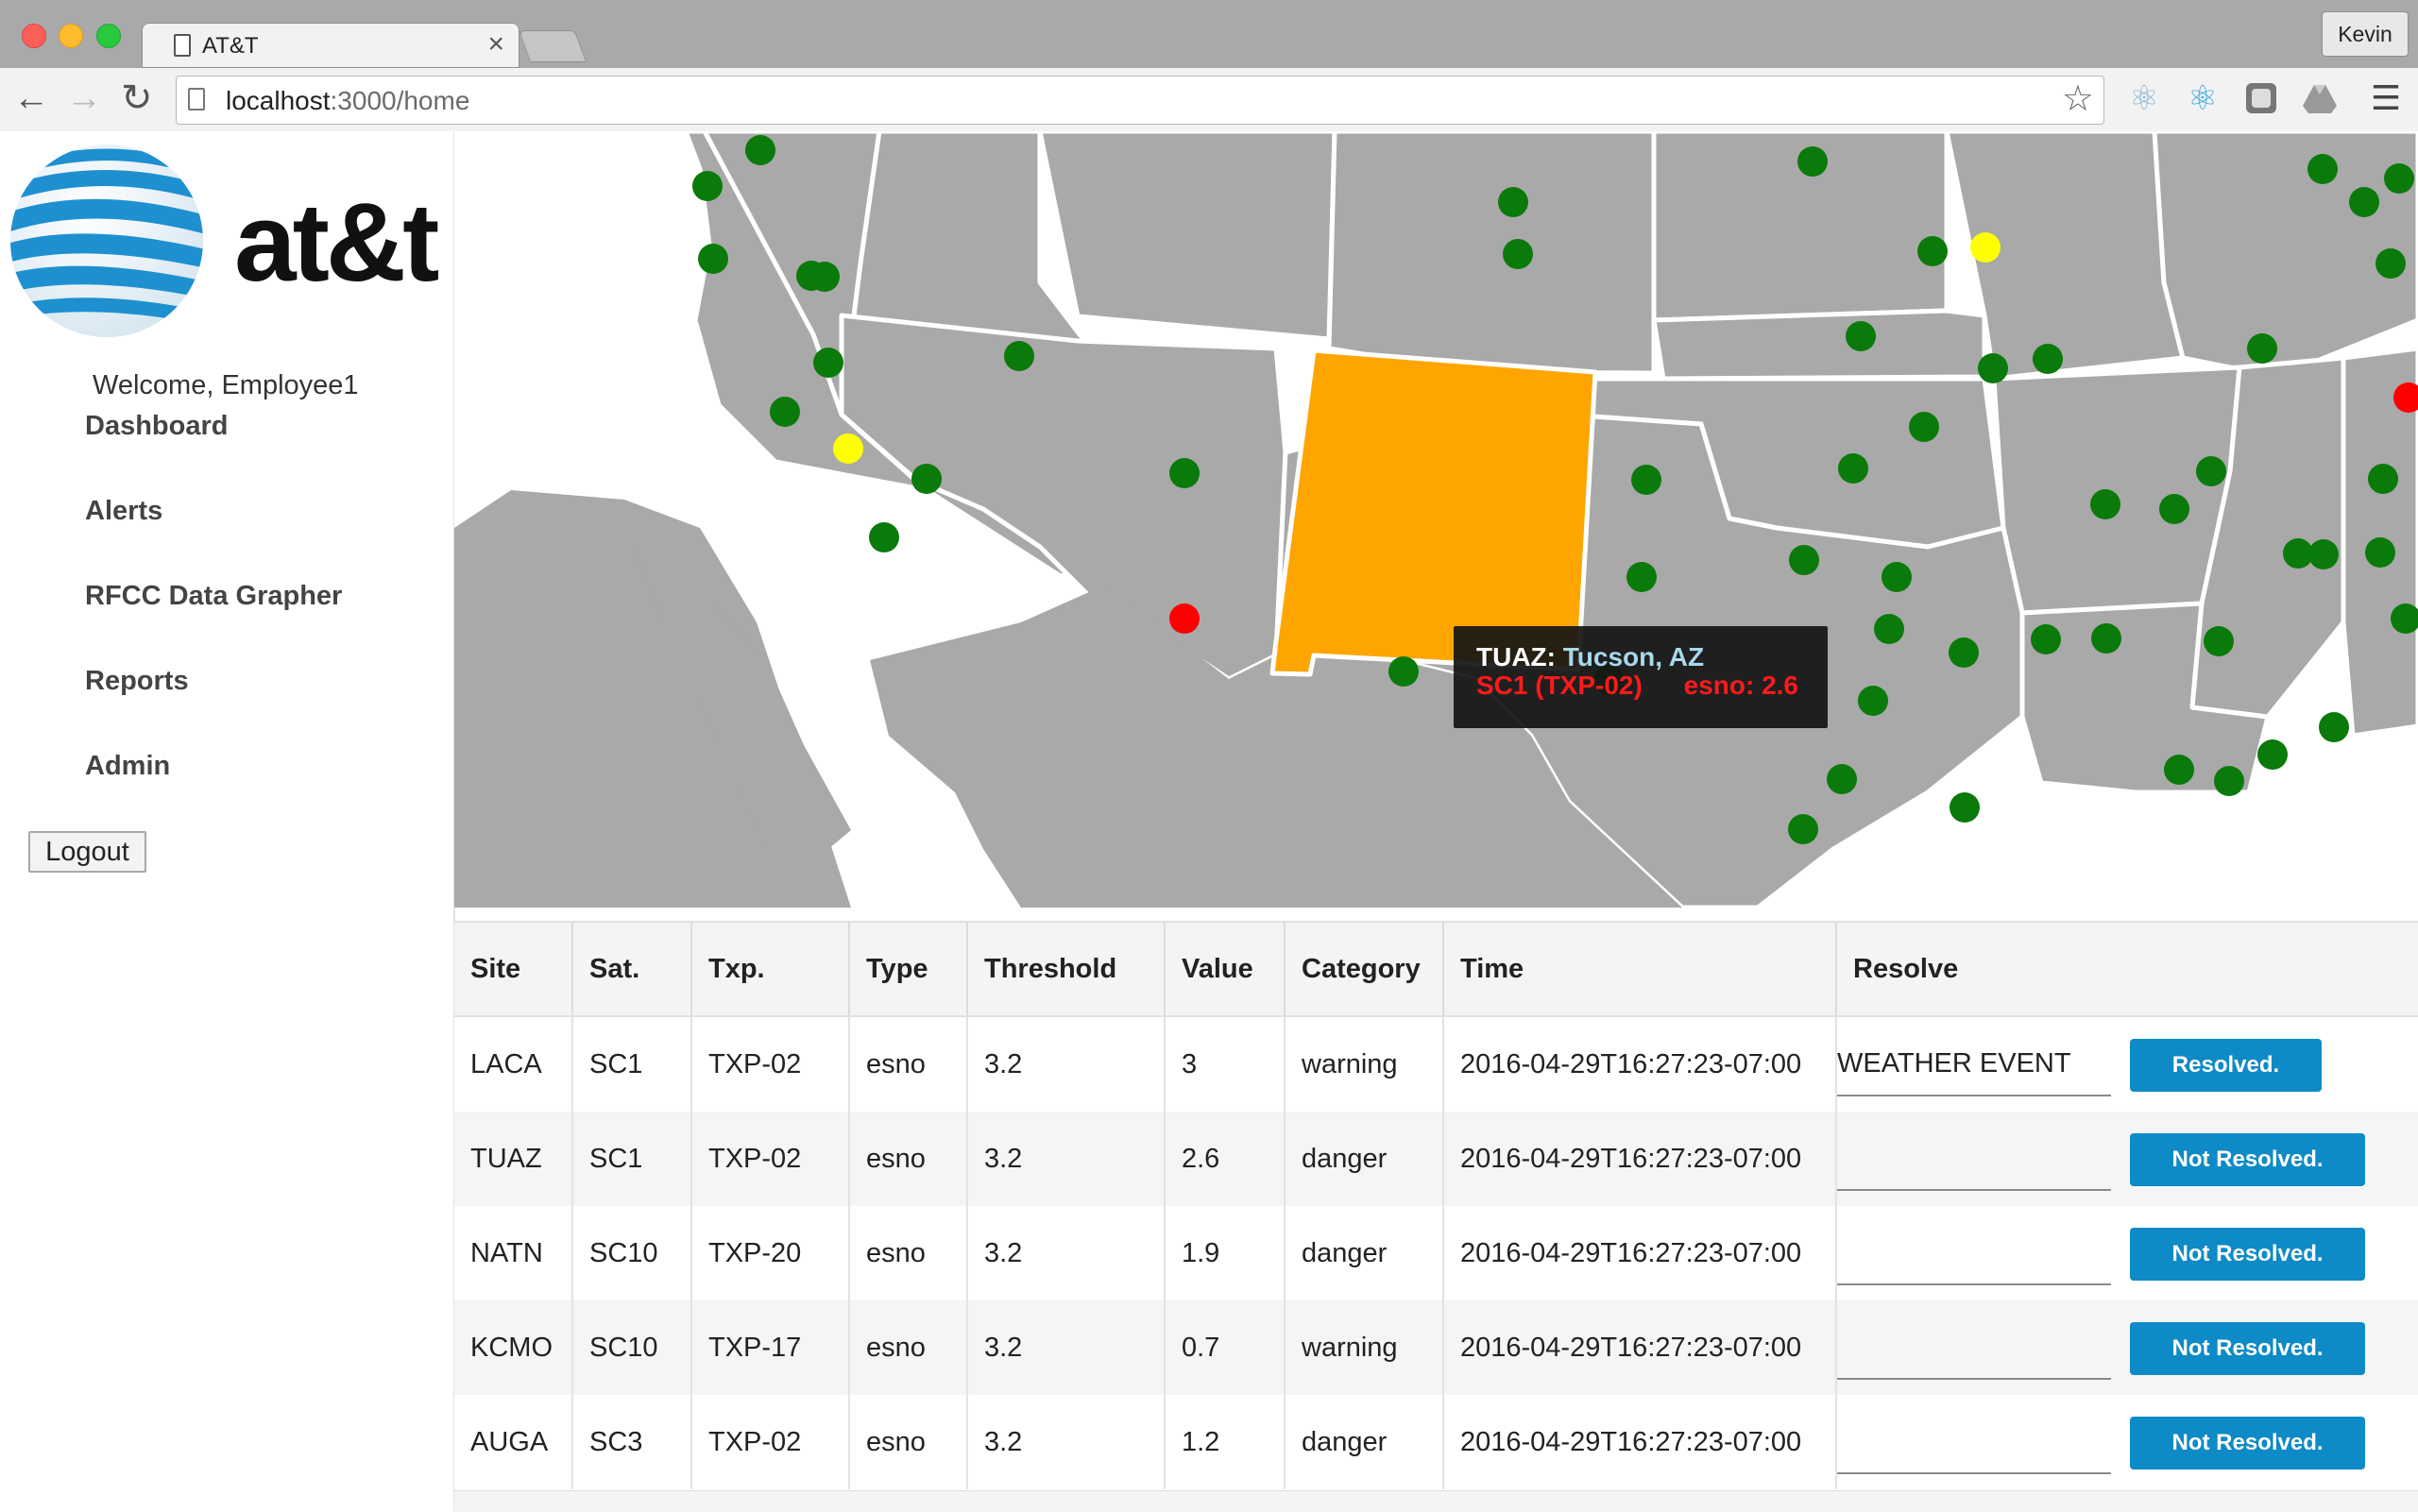  I want to click on state-kansas, so click(1819, 345).